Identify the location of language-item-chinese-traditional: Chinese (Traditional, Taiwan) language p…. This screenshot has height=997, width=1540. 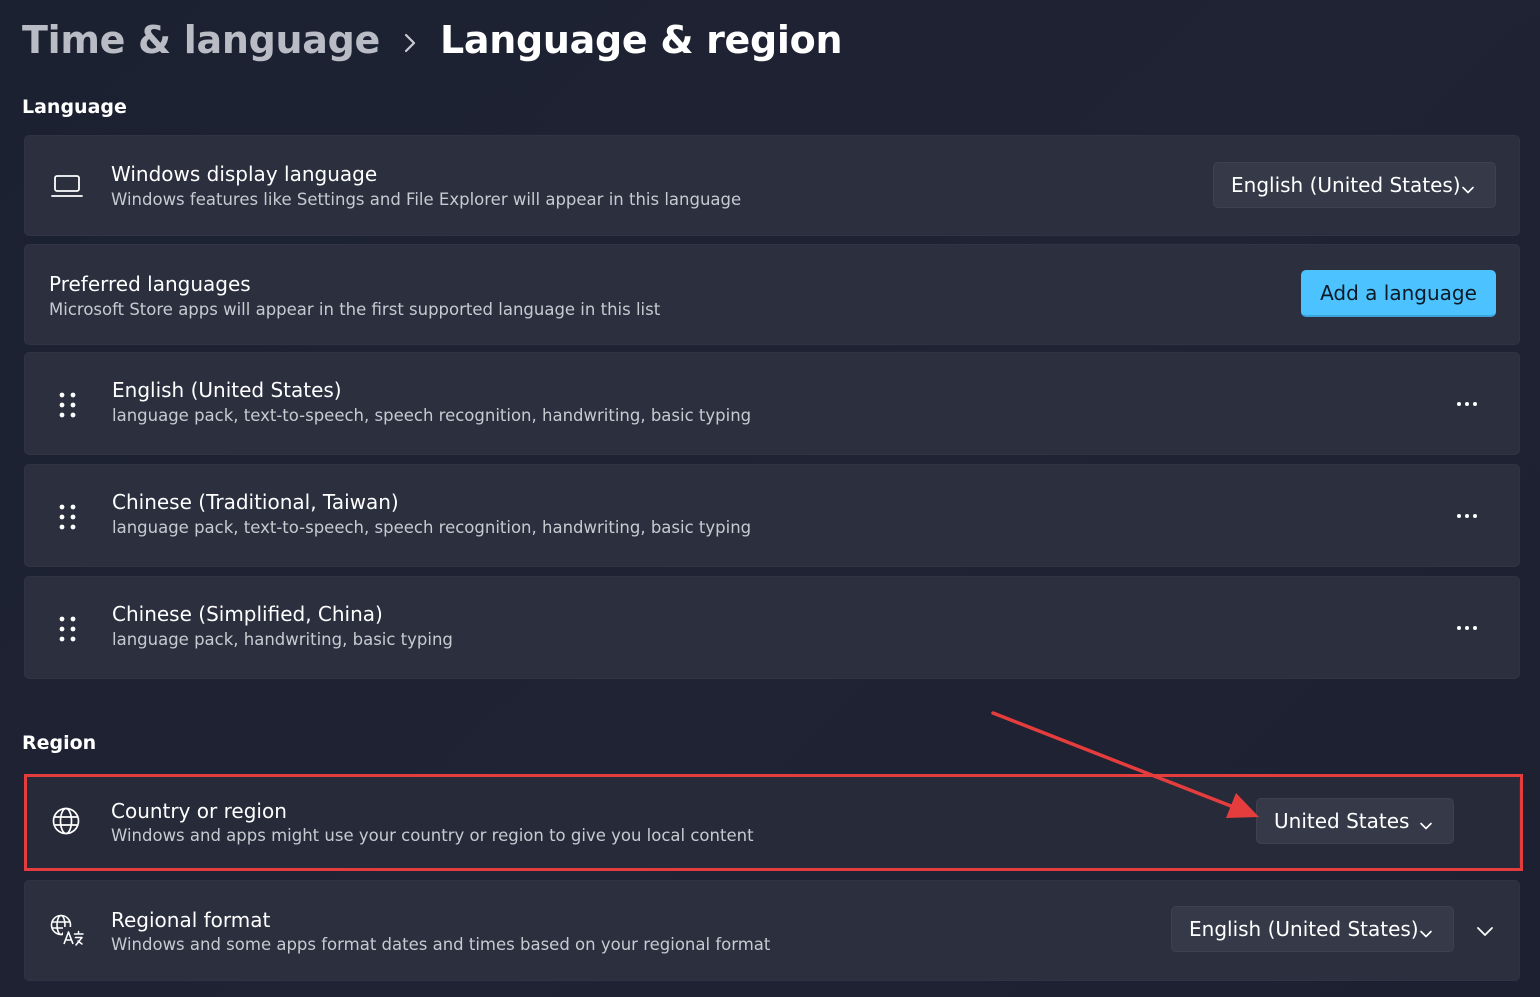
(772, 515).